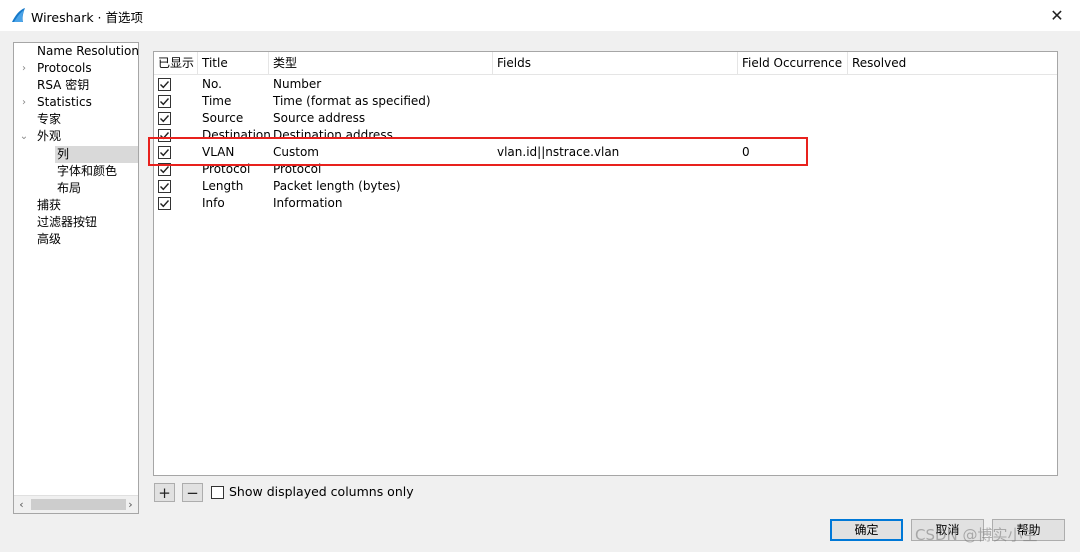 The height and width of the screenshot is (552, 1080). I want to click on tree-item-protocols: Protocols, so click(64, 68).